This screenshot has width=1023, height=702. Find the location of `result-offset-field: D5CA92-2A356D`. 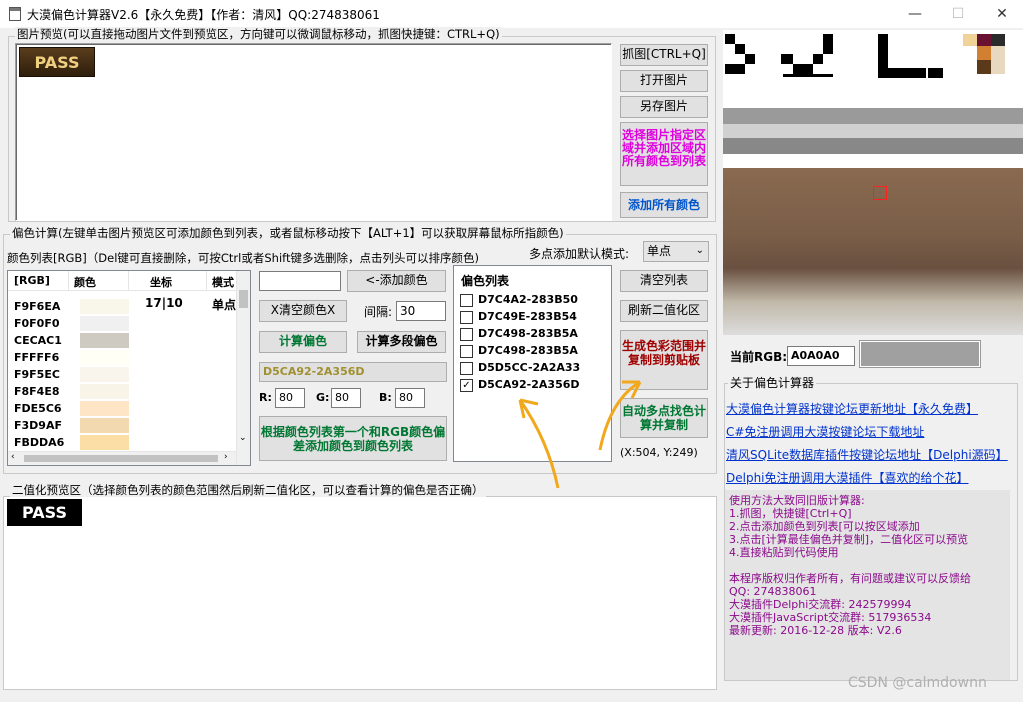

result-offset-field: D5CA92-2A356D is located at coordinates (353, 372).